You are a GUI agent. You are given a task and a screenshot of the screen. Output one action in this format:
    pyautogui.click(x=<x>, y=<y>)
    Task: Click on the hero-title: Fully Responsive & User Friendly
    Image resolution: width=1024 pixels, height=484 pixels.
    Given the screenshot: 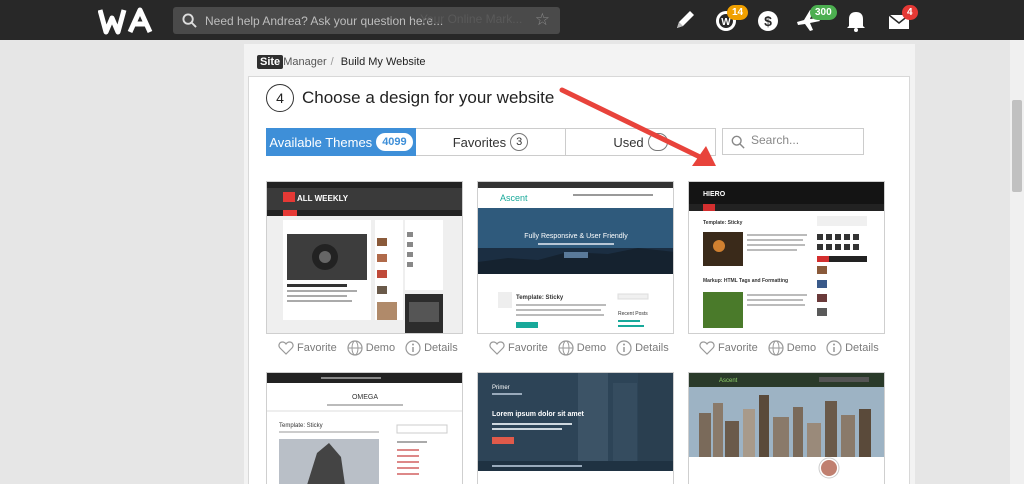 What is the action you would take?
    pyautogui.click(x=576, y=236)
    